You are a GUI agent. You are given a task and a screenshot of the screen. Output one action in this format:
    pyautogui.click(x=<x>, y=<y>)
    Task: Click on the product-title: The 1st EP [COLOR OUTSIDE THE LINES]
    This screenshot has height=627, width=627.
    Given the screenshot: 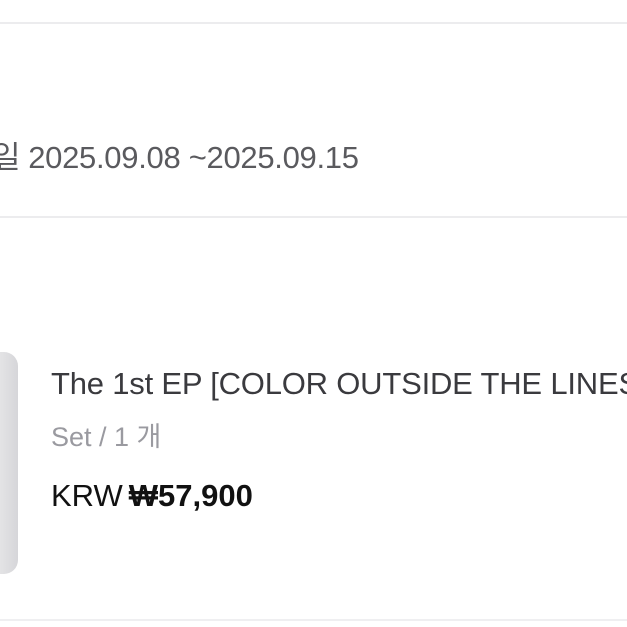 What is the action you would take?
    pyautogui.click(x=339, y=384)
    